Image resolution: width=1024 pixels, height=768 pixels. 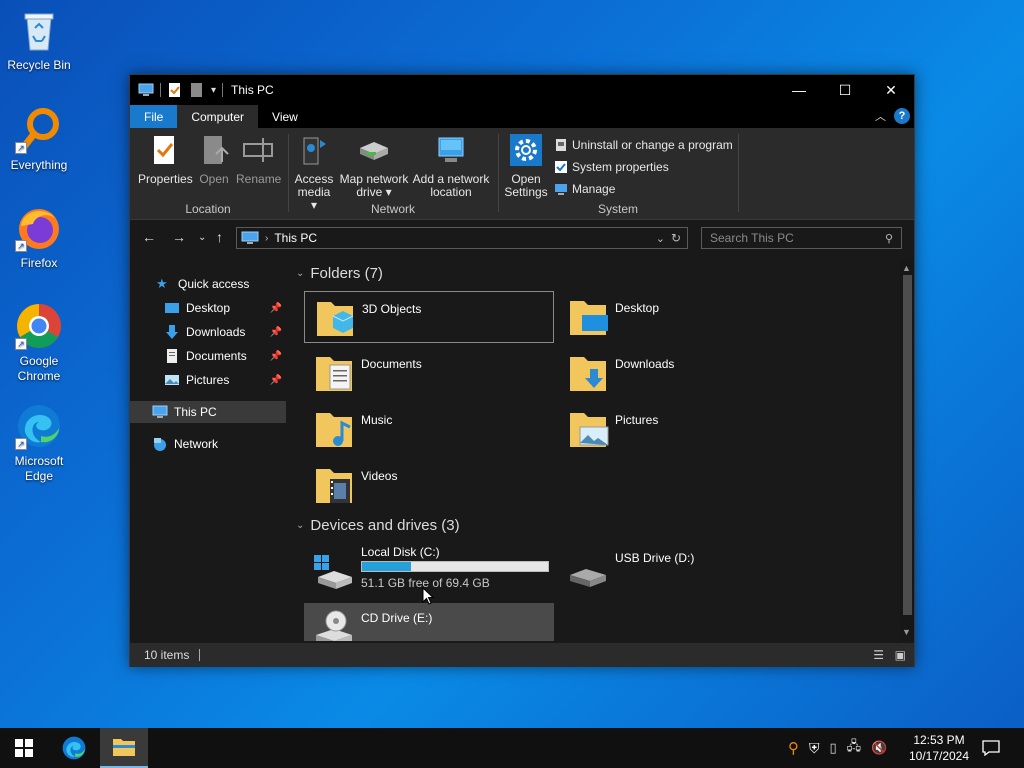 I want to click on desktop-icon-chrome: ↗ Google Chrome, so click(x=39, y=343).